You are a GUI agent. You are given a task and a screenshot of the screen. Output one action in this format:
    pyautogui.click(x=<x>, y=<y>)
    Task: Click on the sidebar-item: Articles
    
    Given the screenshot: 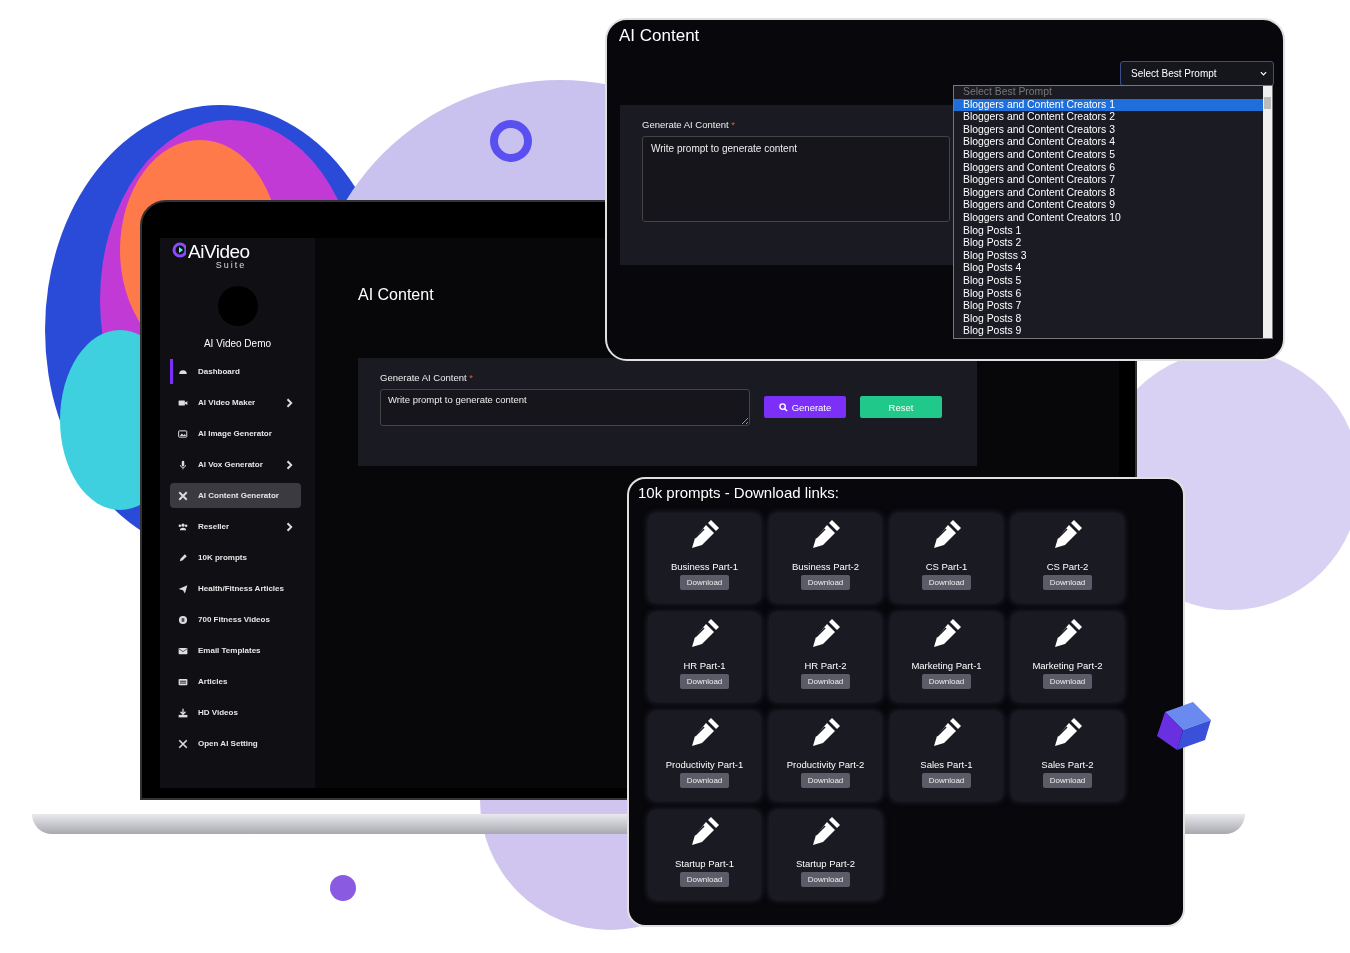 What is the action you would take?
    pyautogui.click(x=235, y=681)
    